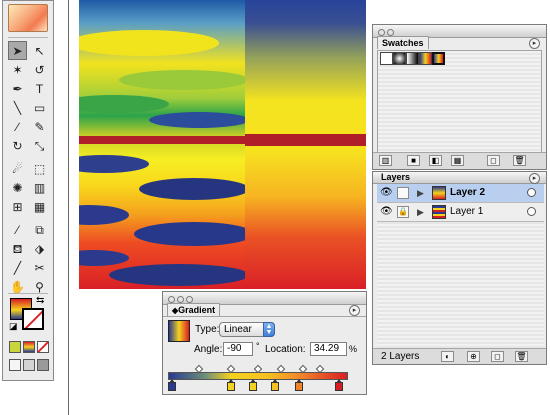  What do you see at coordinates (473, 356) in the screenshot?
I see `new-sublayer-icon: ⊕` at bounding box center [473, 356].